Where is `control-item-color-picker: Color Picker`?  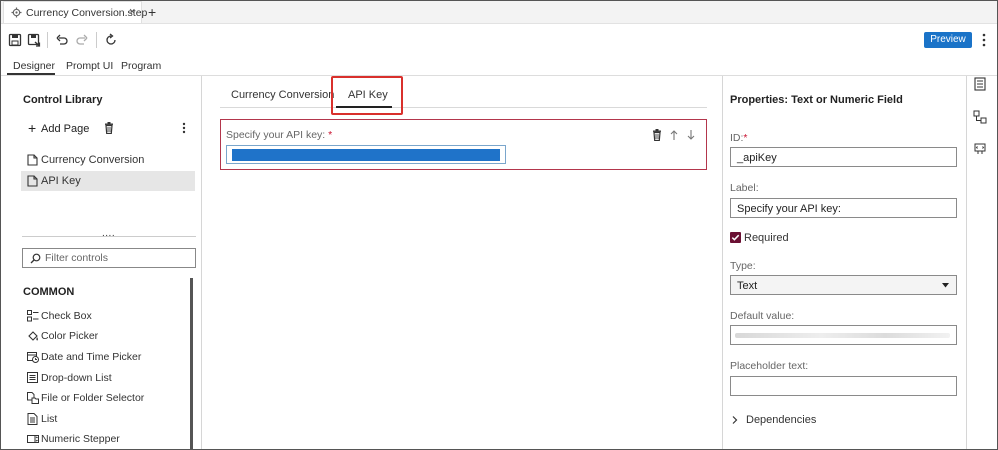
control-item-color-picker: Color Picker is located at coordinates (107, 336).